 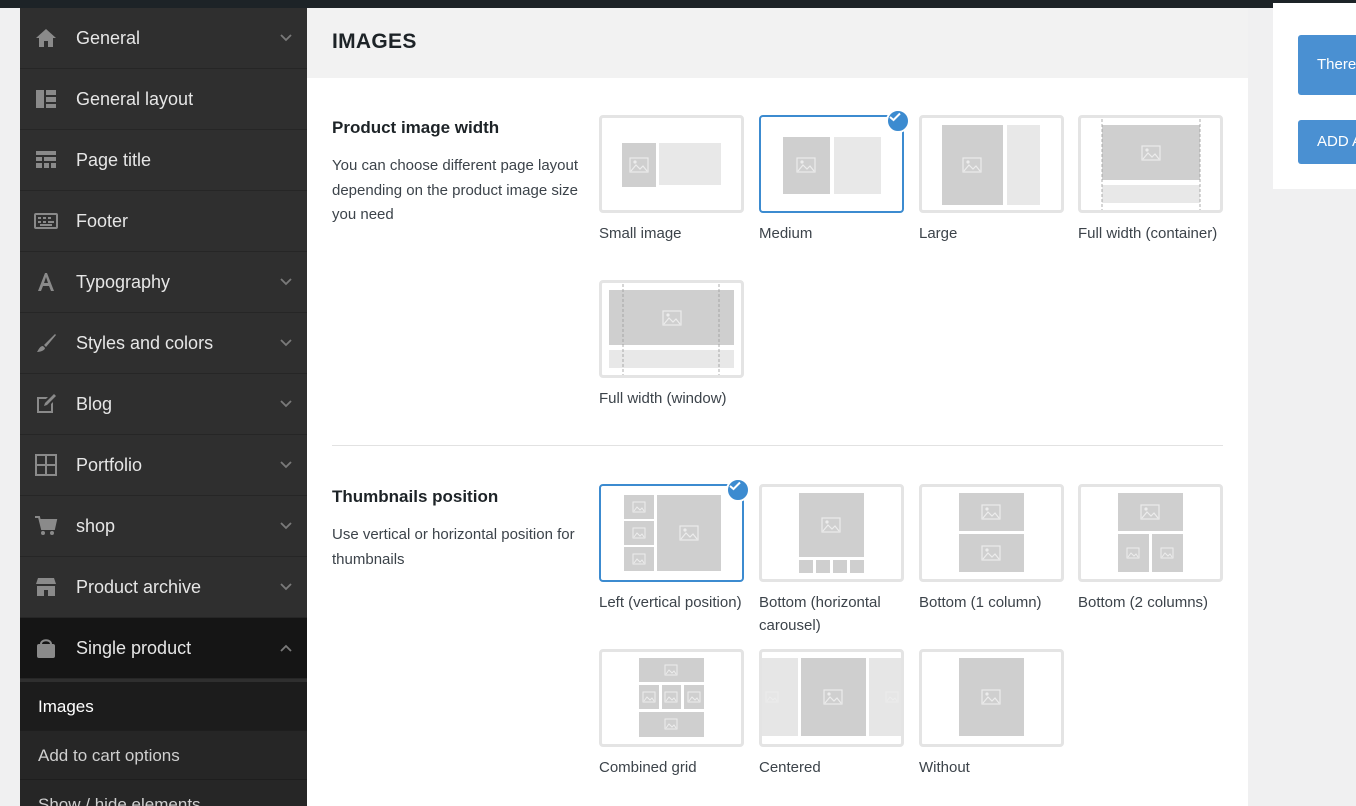 I want to click on sidebar-item-label: General layout, so click(x=135, y=99).